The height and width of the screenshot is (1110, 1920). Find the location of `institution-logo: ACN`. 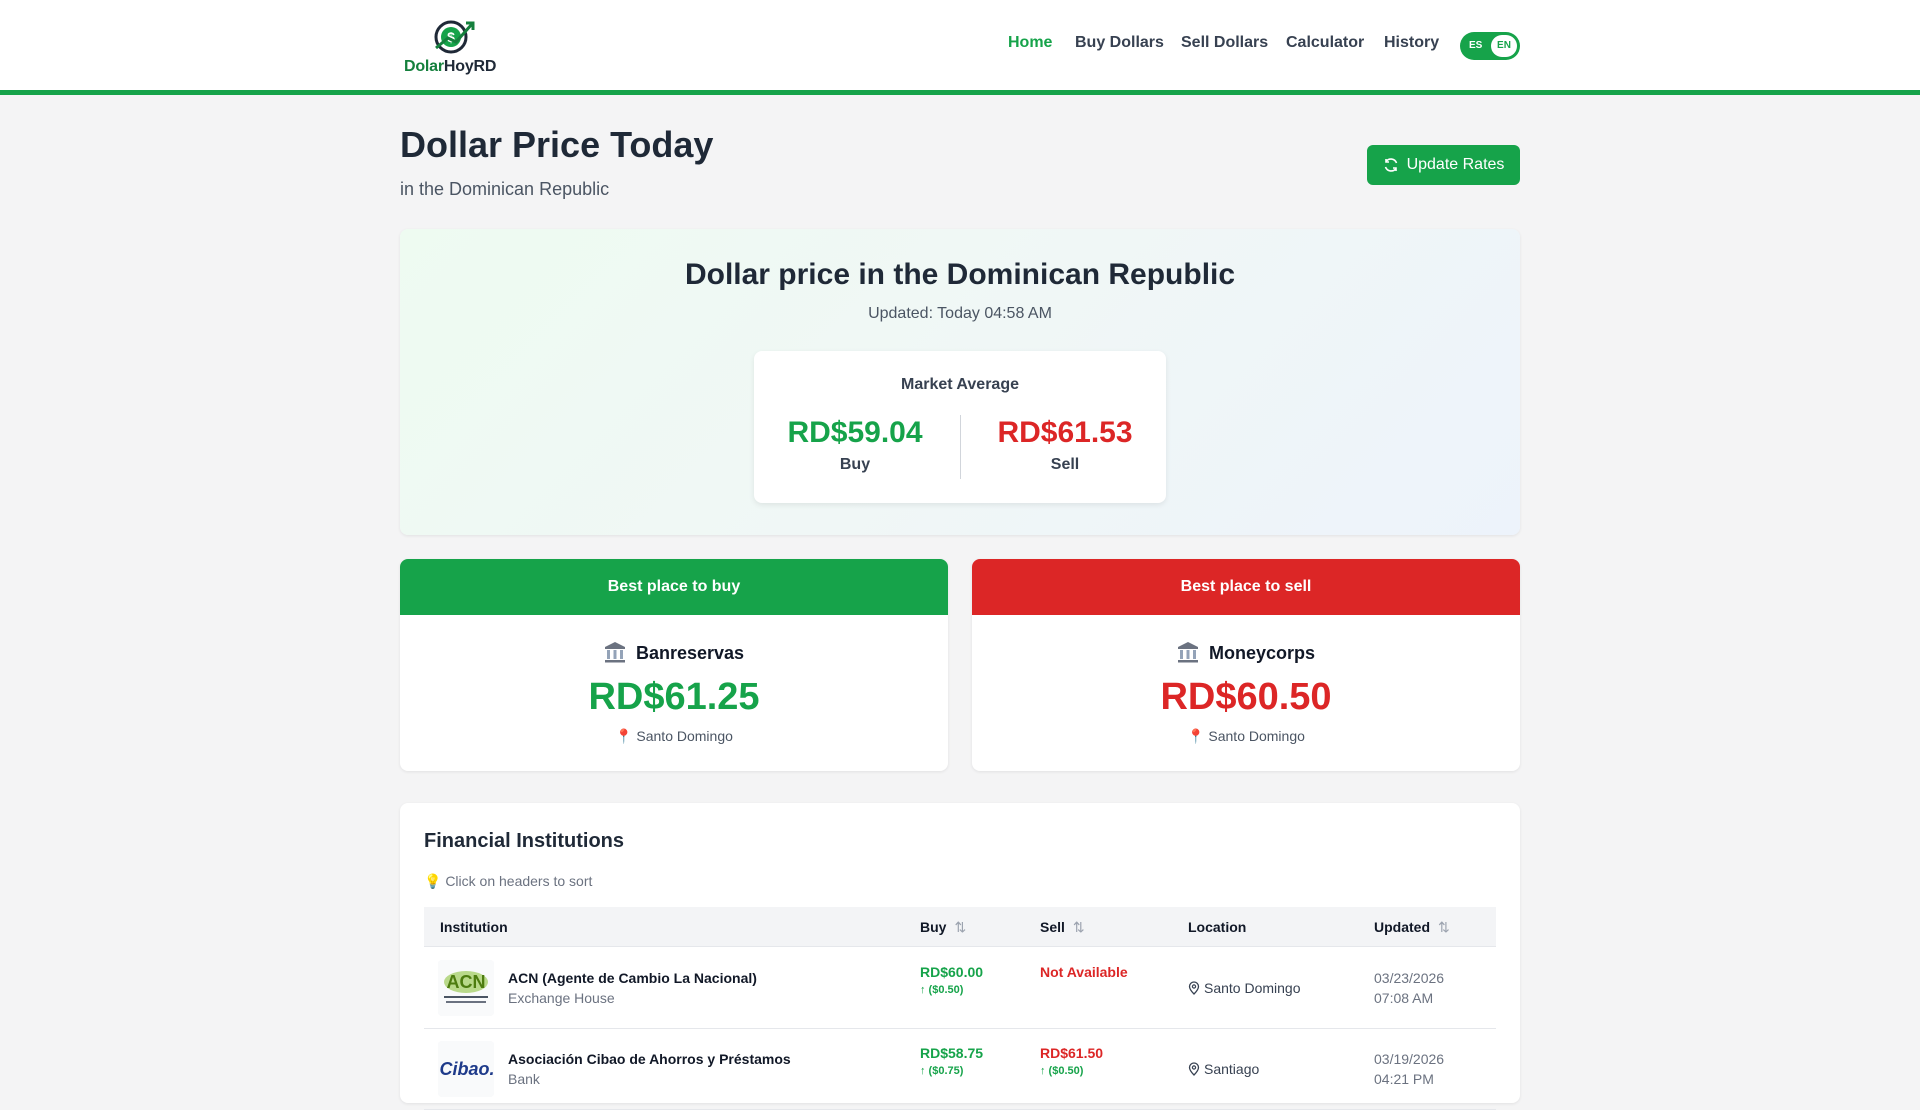

institution-logo: ACN is located at coordinates (466, 988).